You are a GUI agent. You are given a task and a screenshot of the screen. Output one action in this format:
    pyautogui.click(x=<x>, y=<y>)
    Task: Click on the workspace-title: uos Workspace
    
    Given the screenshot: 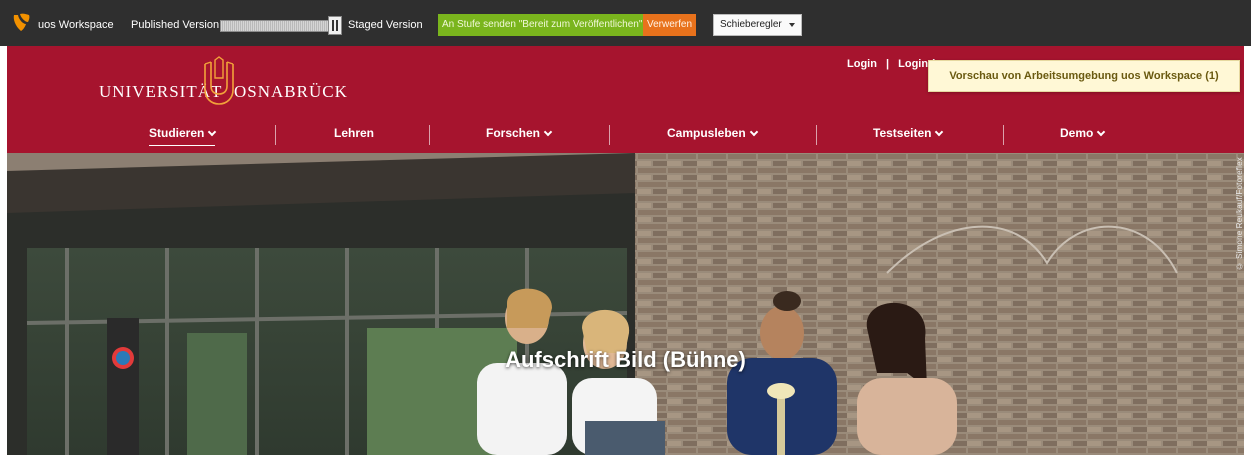 What is the action you would take?
    pyautogui.click(x=76, y=25)
    